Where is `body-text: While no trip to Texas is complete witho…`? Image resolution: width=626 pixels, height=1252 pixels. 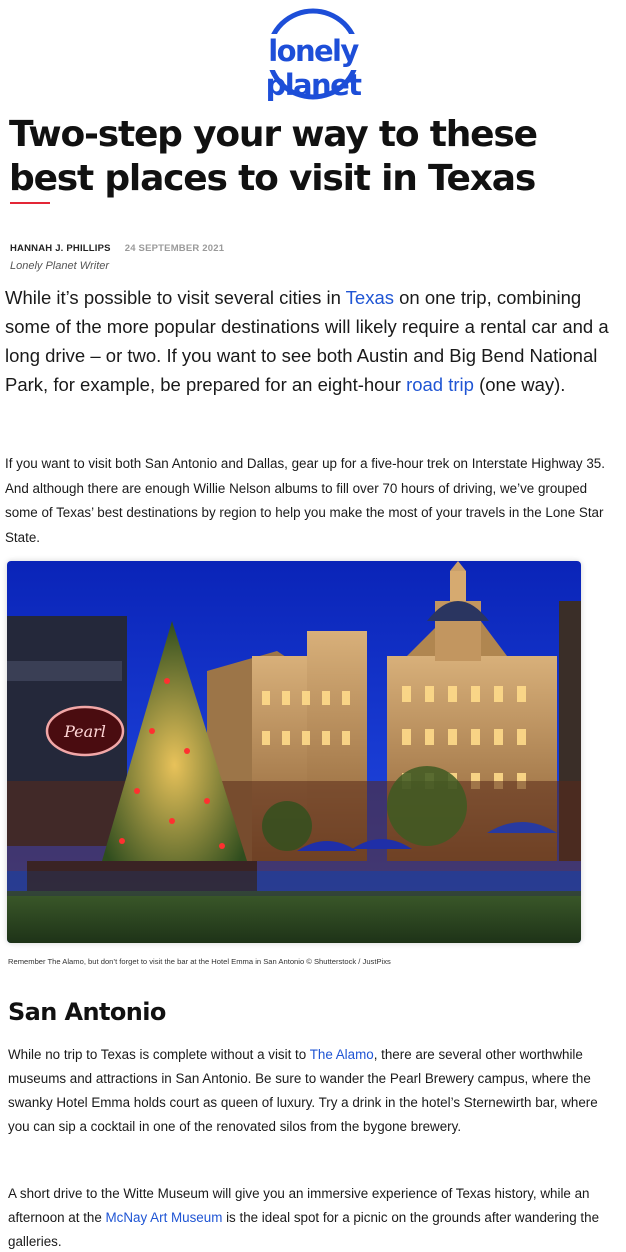 body-text: While no trip to Texas is complete witho… is located at coordinates (159, 1054).